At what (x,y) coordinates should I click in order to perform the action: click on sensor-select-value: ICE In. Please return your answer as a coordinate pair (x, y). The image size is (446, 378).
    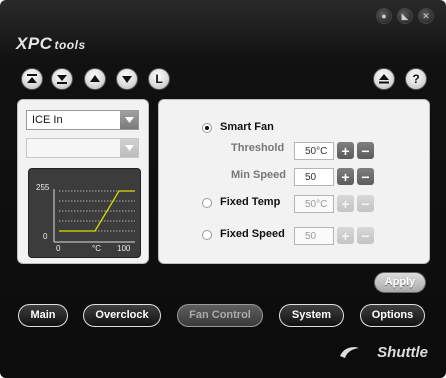
    Looking at the image, I should click on (47, 120).